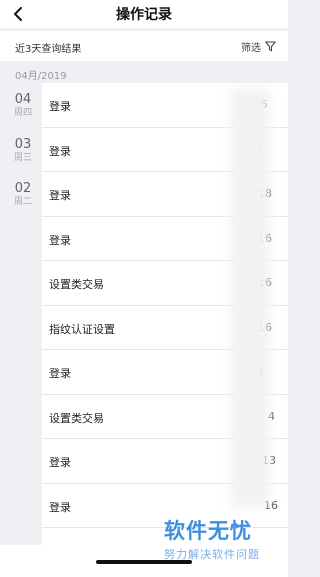 The height and width of the screenshot is (577, 320). I want to click on funnel-icon, so click(270, 45).